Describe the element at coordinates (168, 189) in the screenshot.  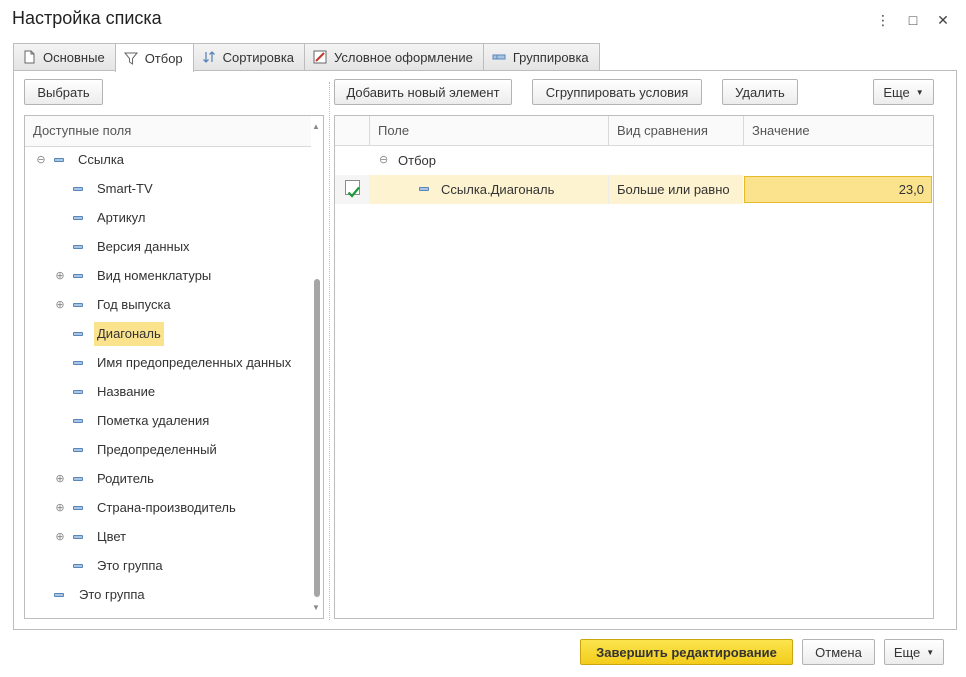
I see `tree-item: Smart-TV` at that location.